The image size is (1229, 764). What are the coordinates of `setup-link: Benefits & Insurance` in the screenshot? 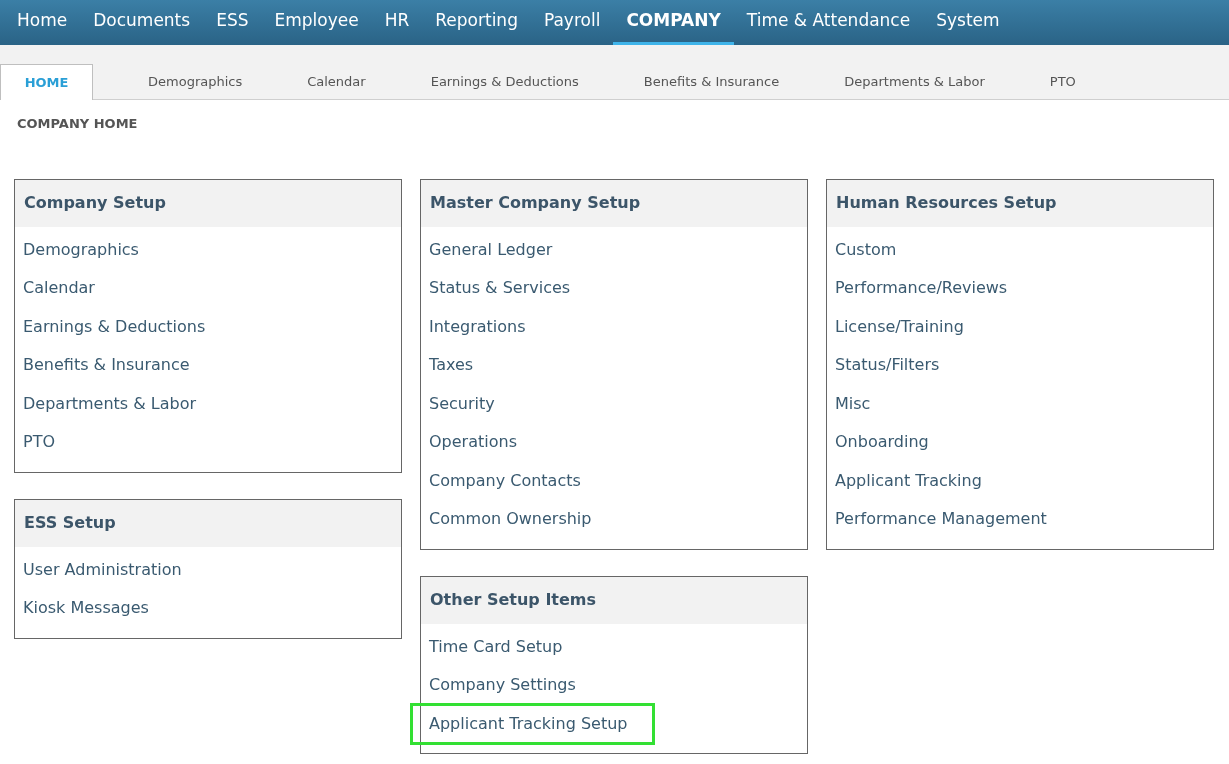 It's located at (106, 365).